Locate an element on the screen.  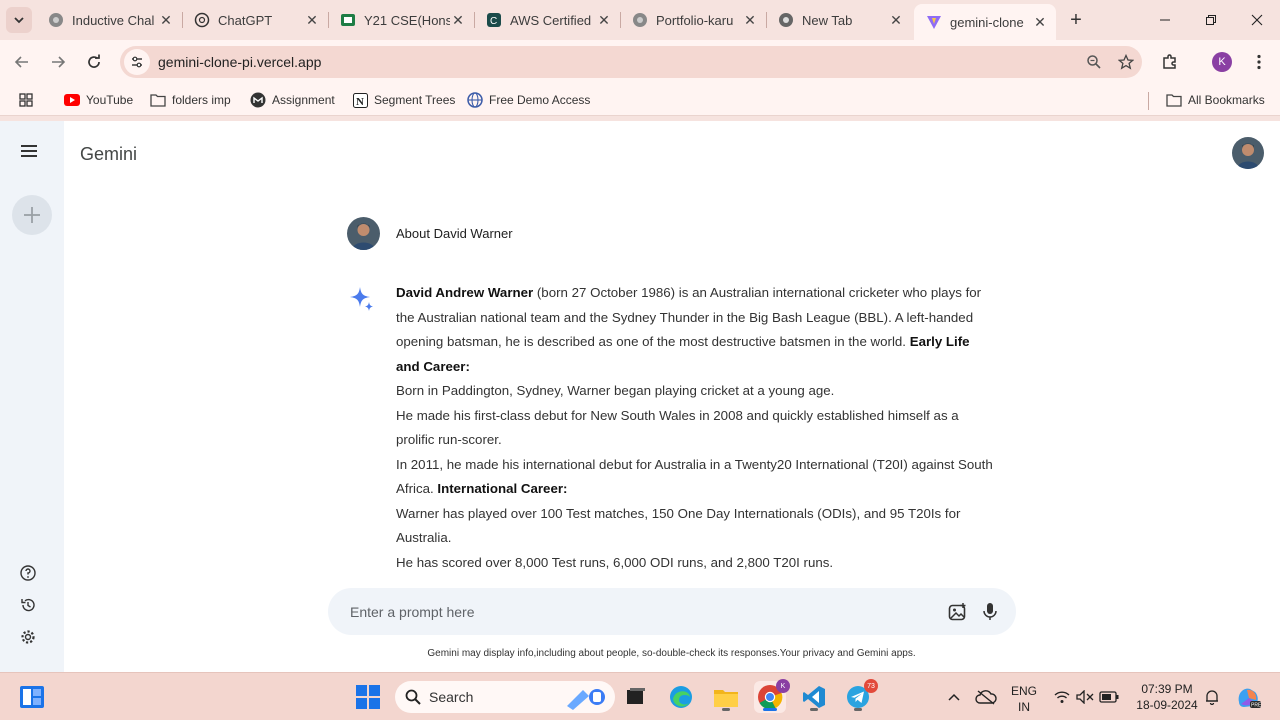
edge-button is located at coordinates (681, 697).